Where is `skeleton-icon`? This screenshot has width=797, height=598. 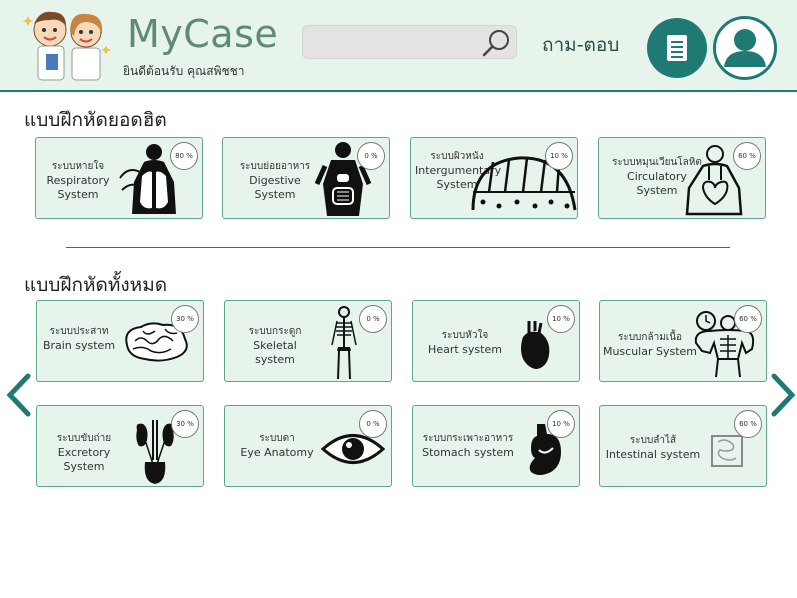
skeleton-icon is located at coordinates (344, 343).